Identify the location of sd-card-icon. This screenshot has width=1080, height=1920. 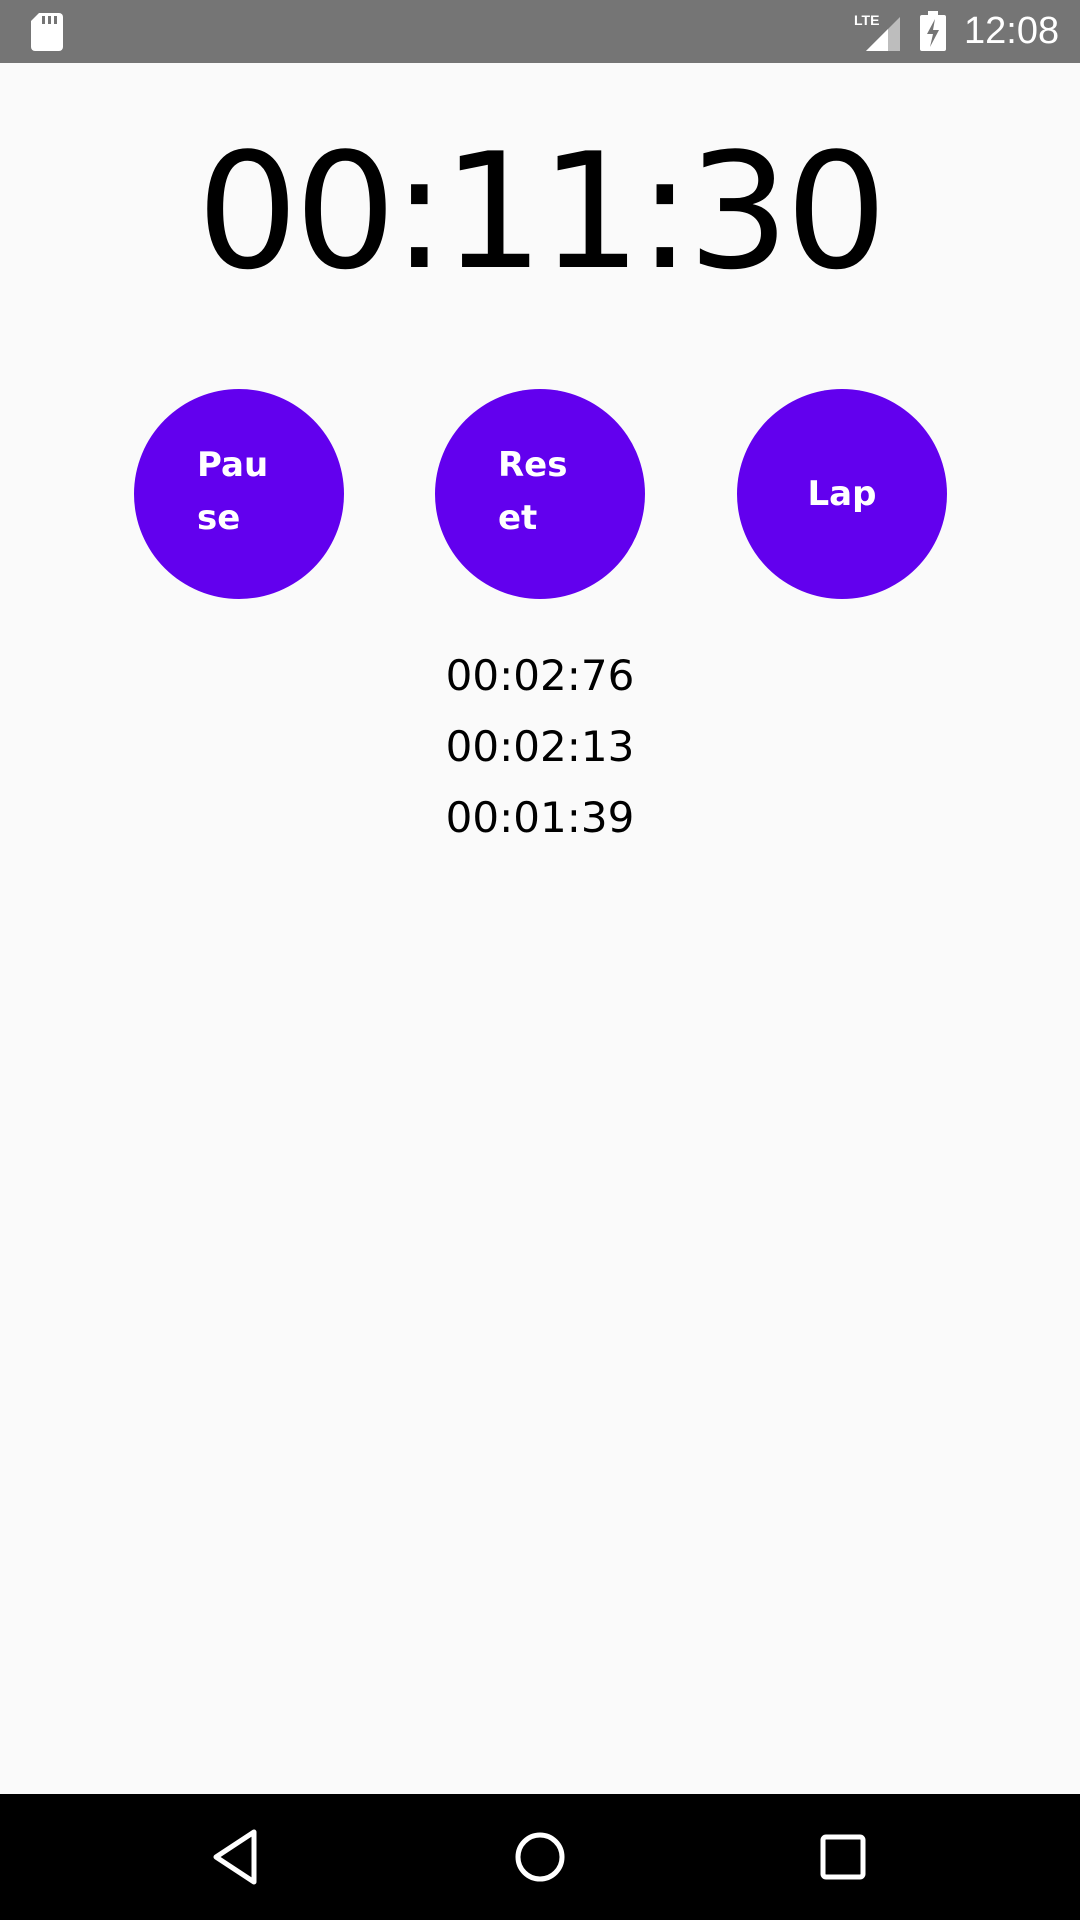
(47, 32).